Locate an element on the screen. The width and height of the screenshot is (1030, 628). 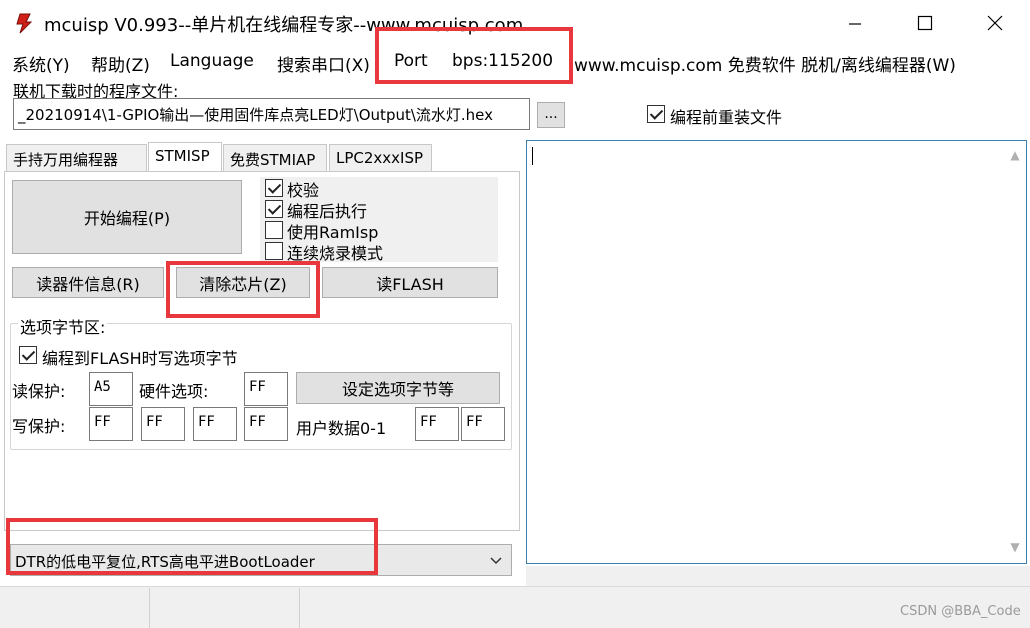
boot-mode-select: DTR的低电平复位,RTS高电平进BootLoader is located at coordinates (261, 560).